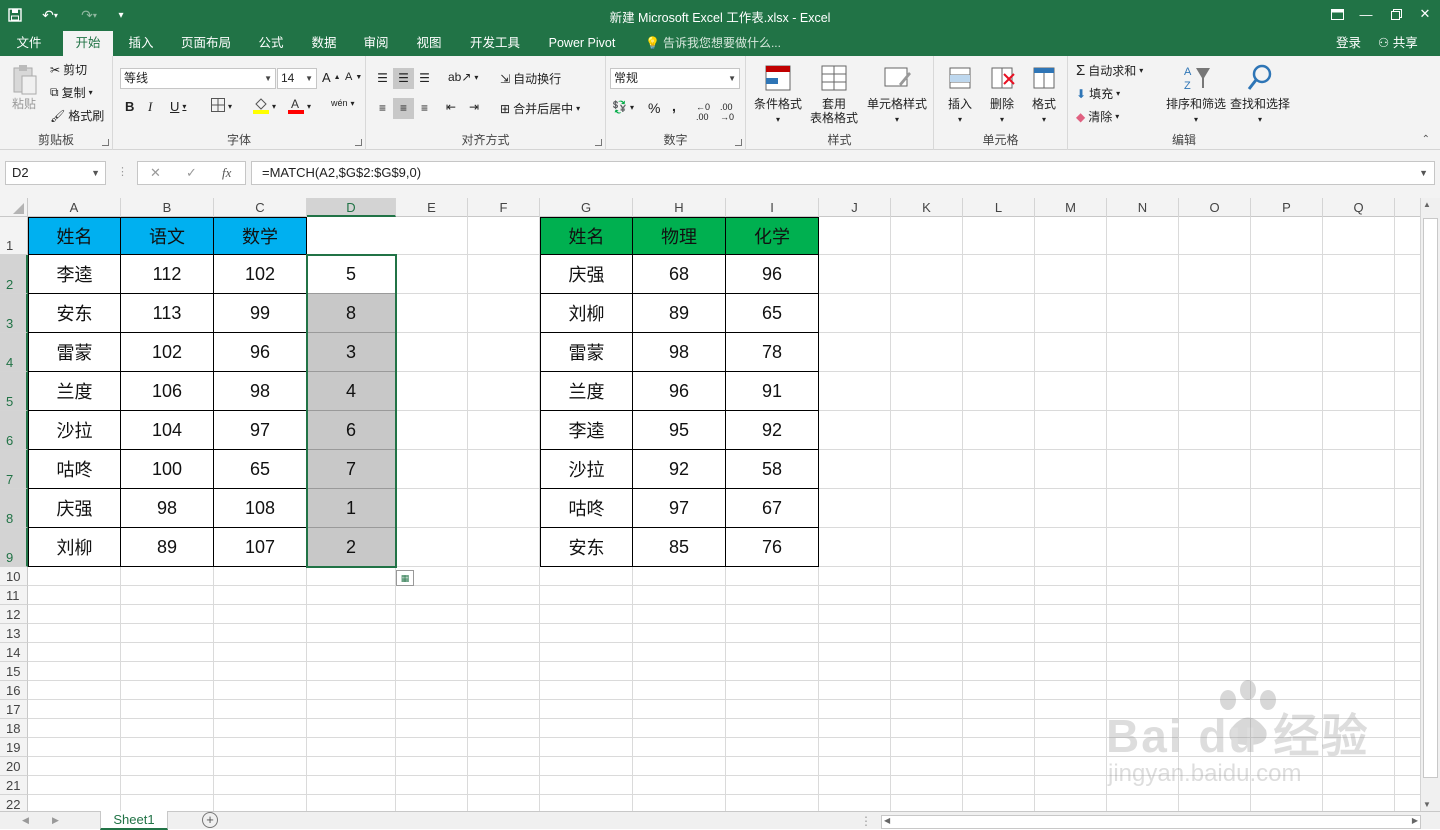  Describe the element at coordinates (299, 106) in the screenshot. I see `font-color-button: A ▾` at that location.